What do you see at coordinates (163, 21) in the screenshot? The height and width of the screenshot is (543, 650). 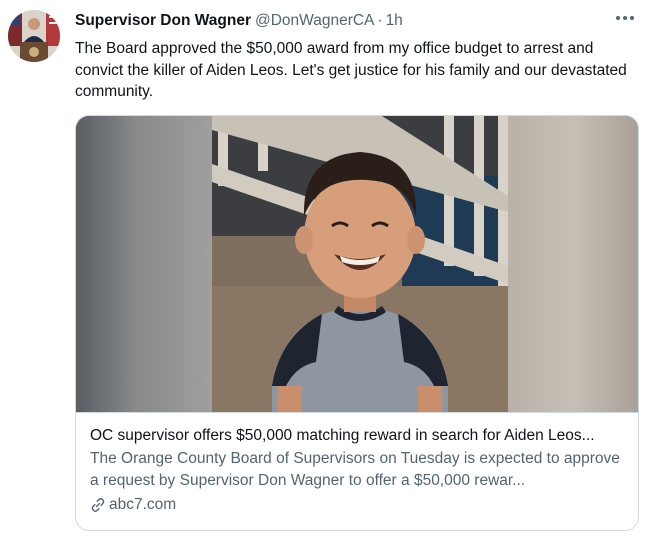 I see `display-name: Supervisor Don Wagner` at bounding box center [163, 21].